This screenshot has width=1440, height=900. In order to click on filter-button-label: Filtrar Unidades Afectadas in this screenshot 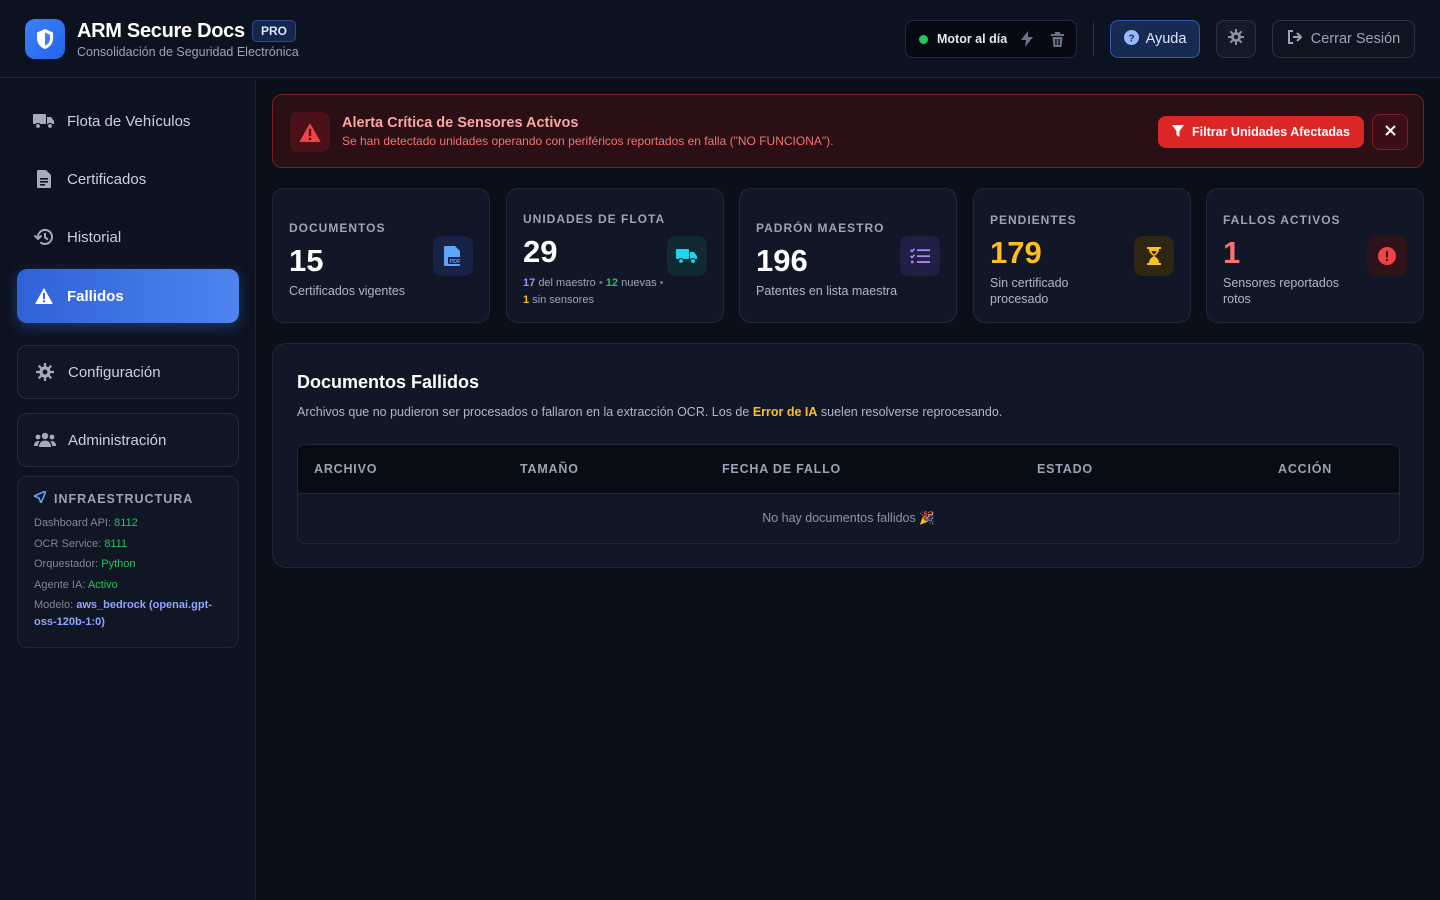, I will do `click(1271, 132)`.